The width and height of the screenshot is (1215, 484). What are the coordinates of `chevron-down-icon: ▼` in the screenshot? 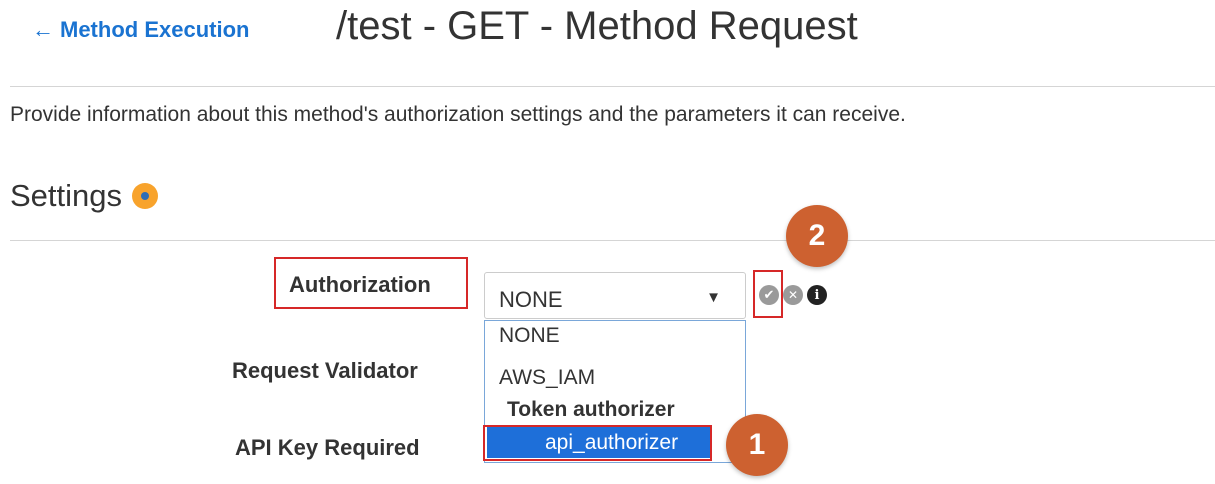 It's located at (713, 297).